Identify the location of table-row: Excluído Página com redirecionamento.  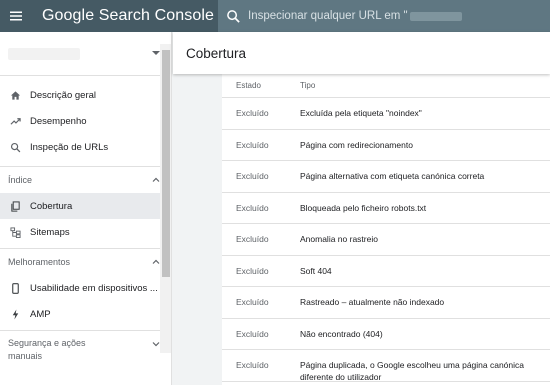
(386, 145).